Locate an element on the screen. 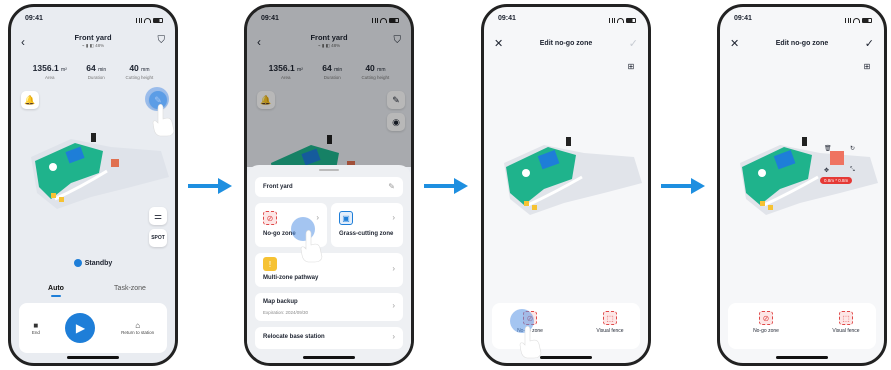  resize-icon: ⤡ is located at coordinates (852, 170).